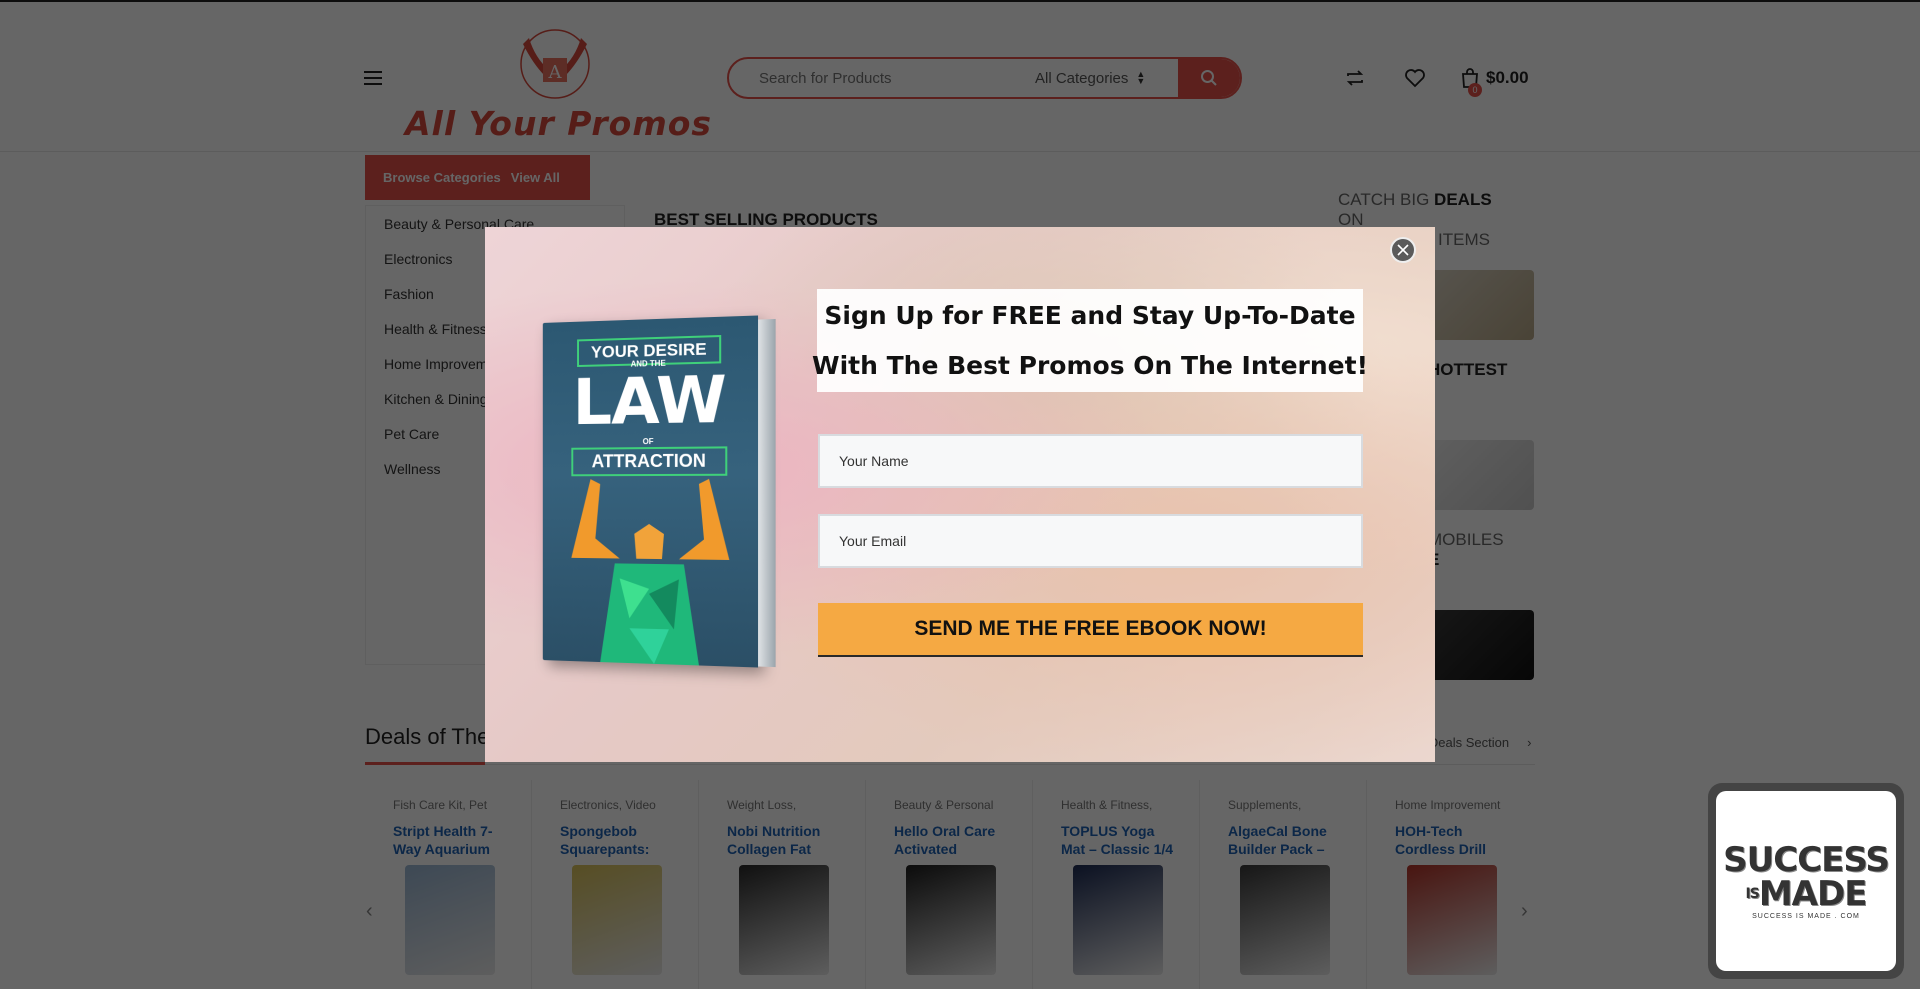 This screenshot has width=1920, height=989. Describe the element at coordinates (650, 572) in the screenshot. I see `victory-figure-icon` at that location.